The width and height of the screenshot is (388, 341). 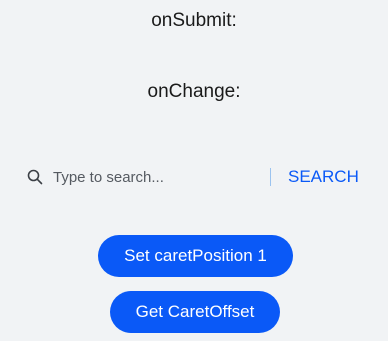 What do you see at coordinates (195, 312) in the screenshot?
I see `get-caret-offset-button: Get CaretOffset` at bounding box center [195, 312].